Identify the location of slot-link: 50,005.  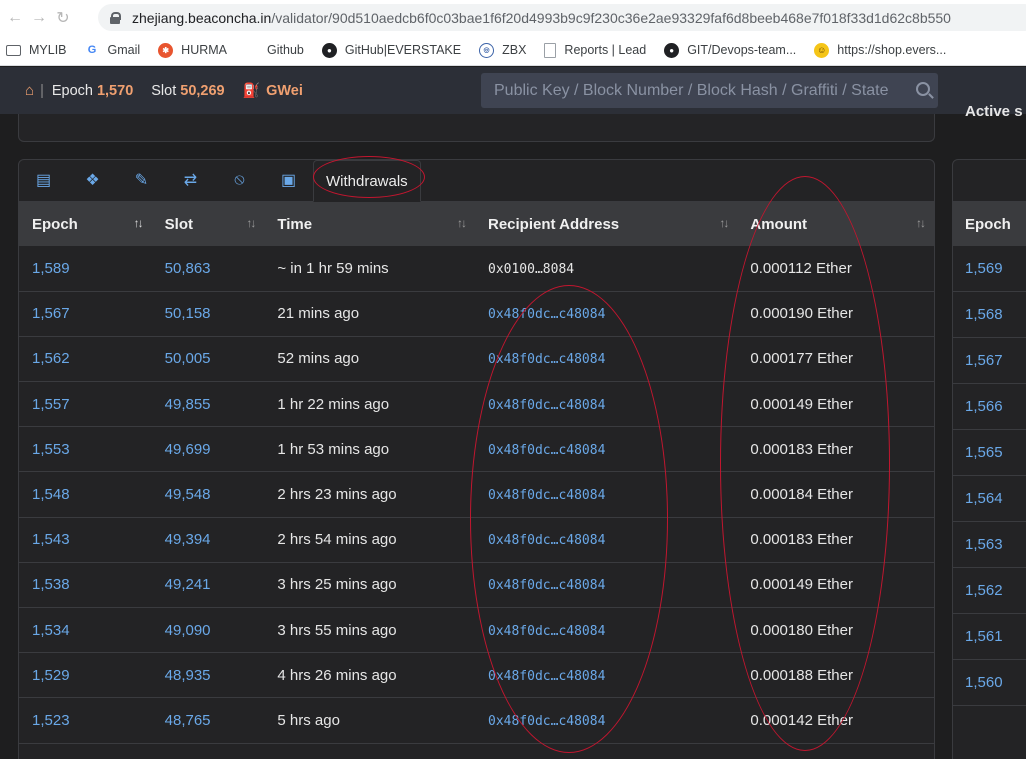
(188, 358).